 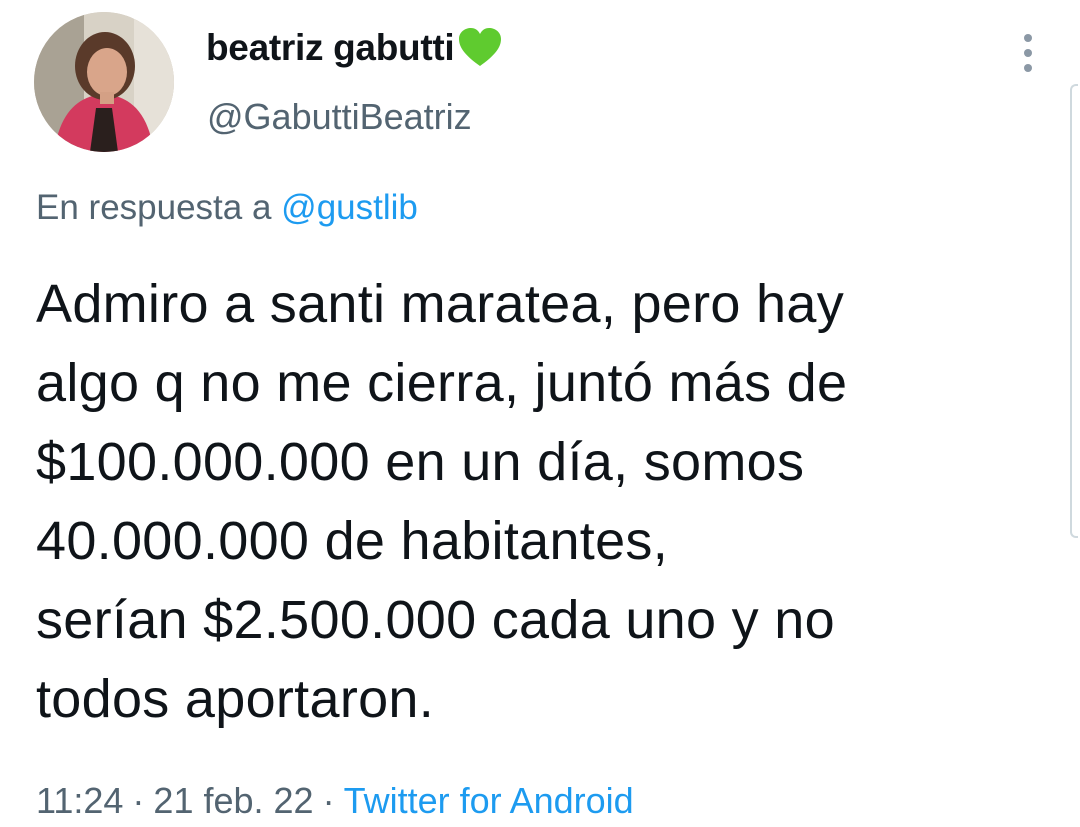 I want to click on avatar, so click(x=104, y=82).